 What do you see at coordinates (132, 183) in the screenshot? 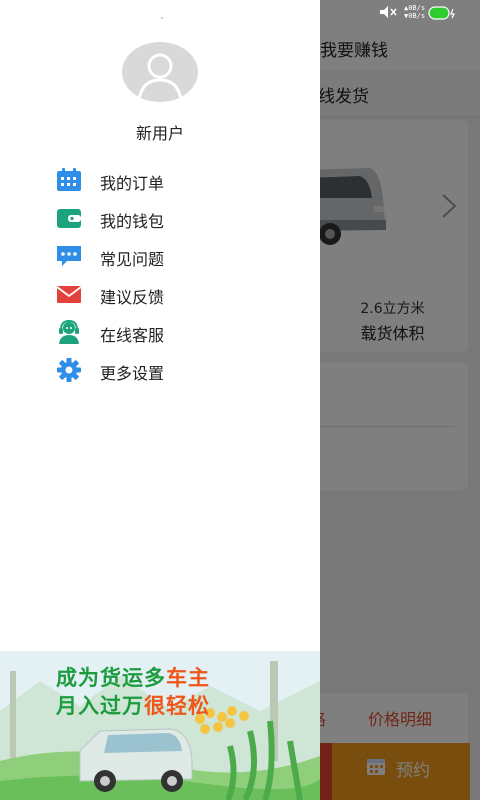
I see `menu-label: 我的订单` at bounding box center [132, 183].